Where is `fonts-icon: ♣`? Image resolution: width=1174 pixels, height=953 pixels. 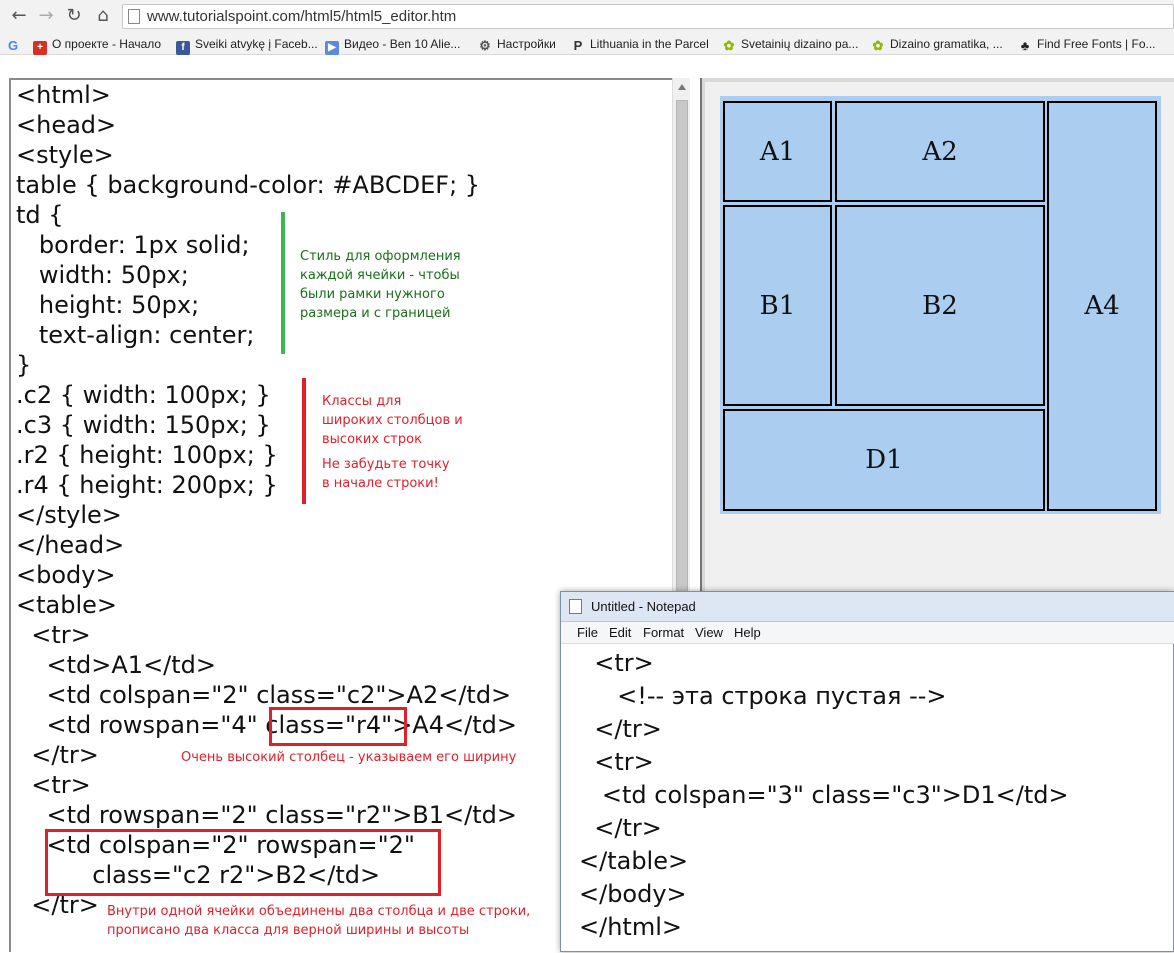 fonts-icon: ♣ is located at coordinates (1025, 45).